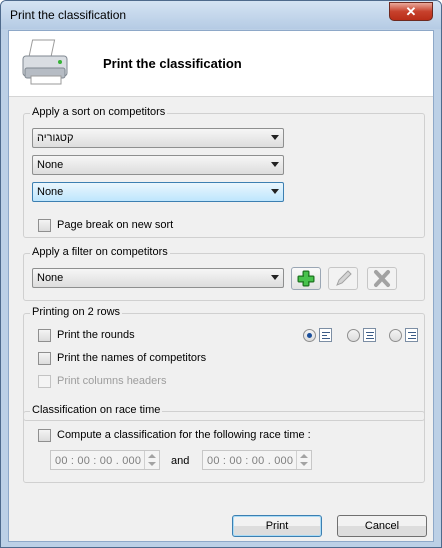 The image size is (442, 548). I want to click on delete-icon, so click(382, 278).